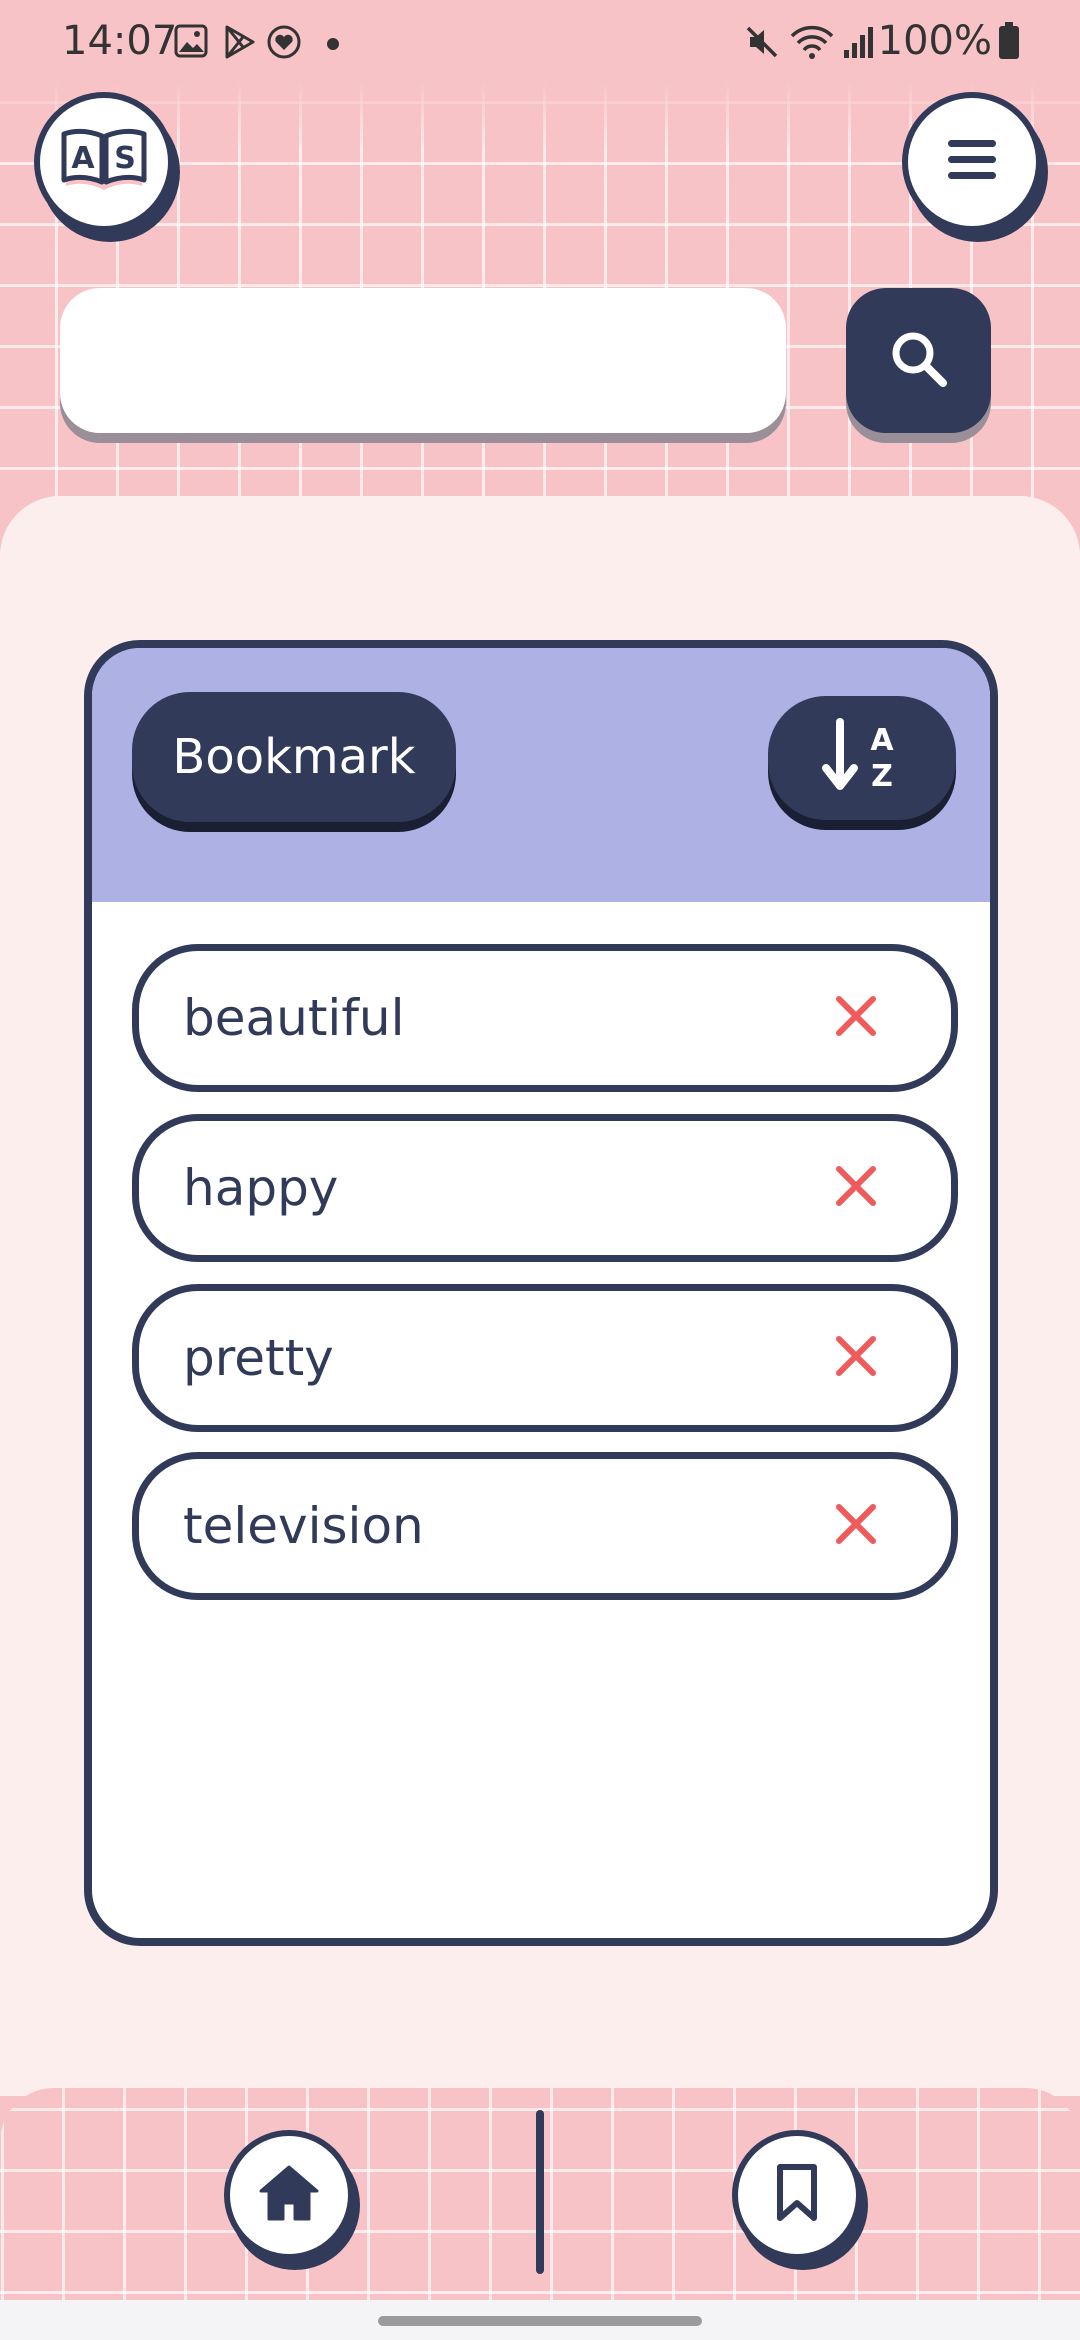  I want to click on gesture-area, so click(540, 2320).